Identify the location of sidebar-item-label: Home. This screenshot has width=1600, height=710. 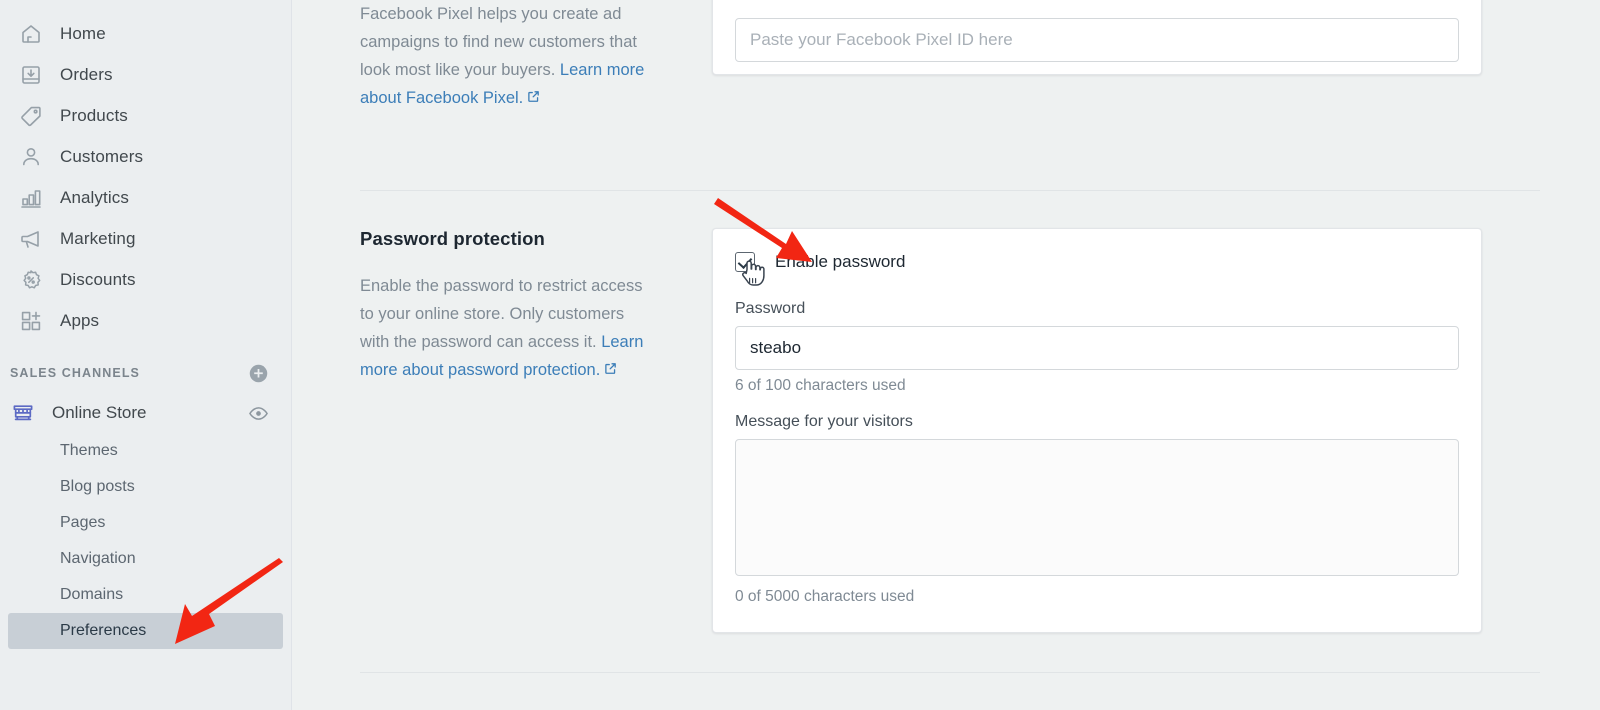
(83, 33).